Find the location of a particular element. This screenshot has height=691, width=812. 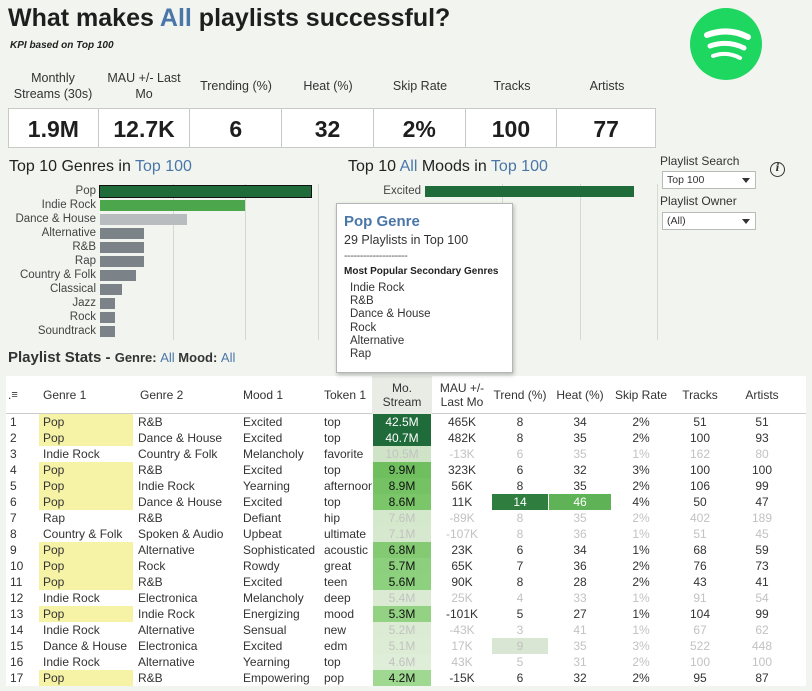

bar-row: Classical is located at coordinates (86, 289).